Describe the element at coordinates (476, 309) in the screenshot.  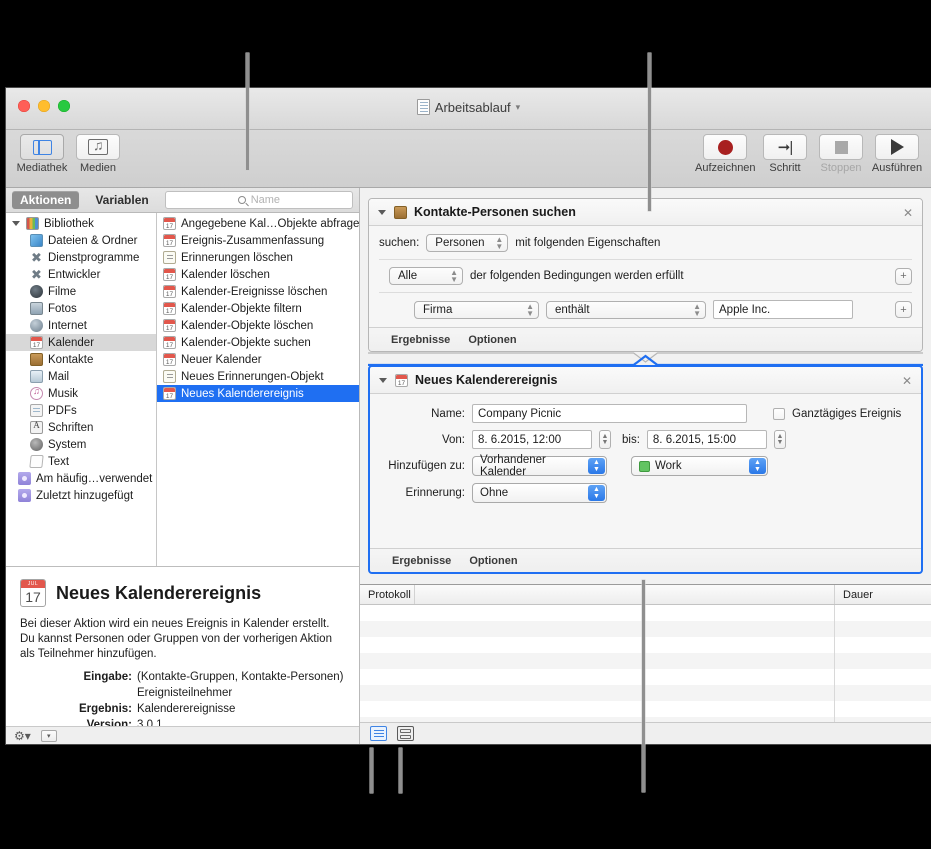
I see `condition-field-popup: Firma ▲ ▼` at that location.